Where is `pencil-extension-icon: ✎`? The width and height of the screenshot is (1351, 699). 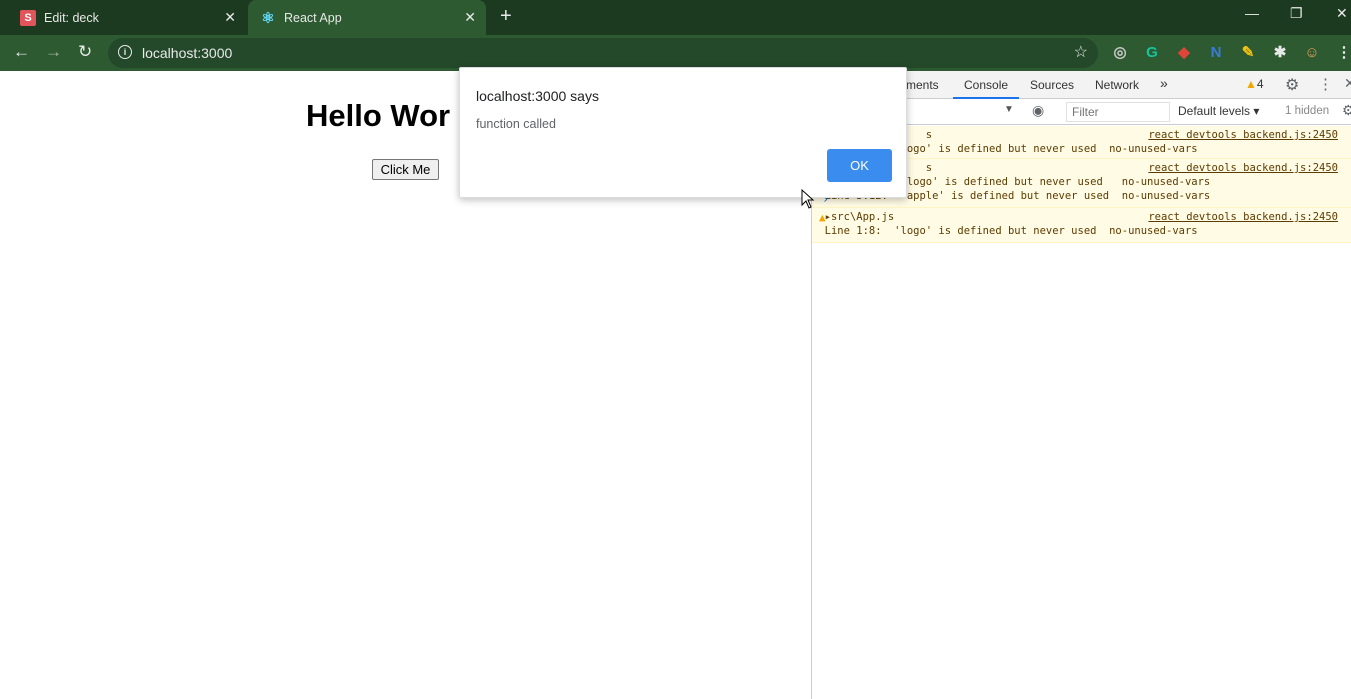 pencil-extension-icon: ✎ is located at coordinates (1248, 52).